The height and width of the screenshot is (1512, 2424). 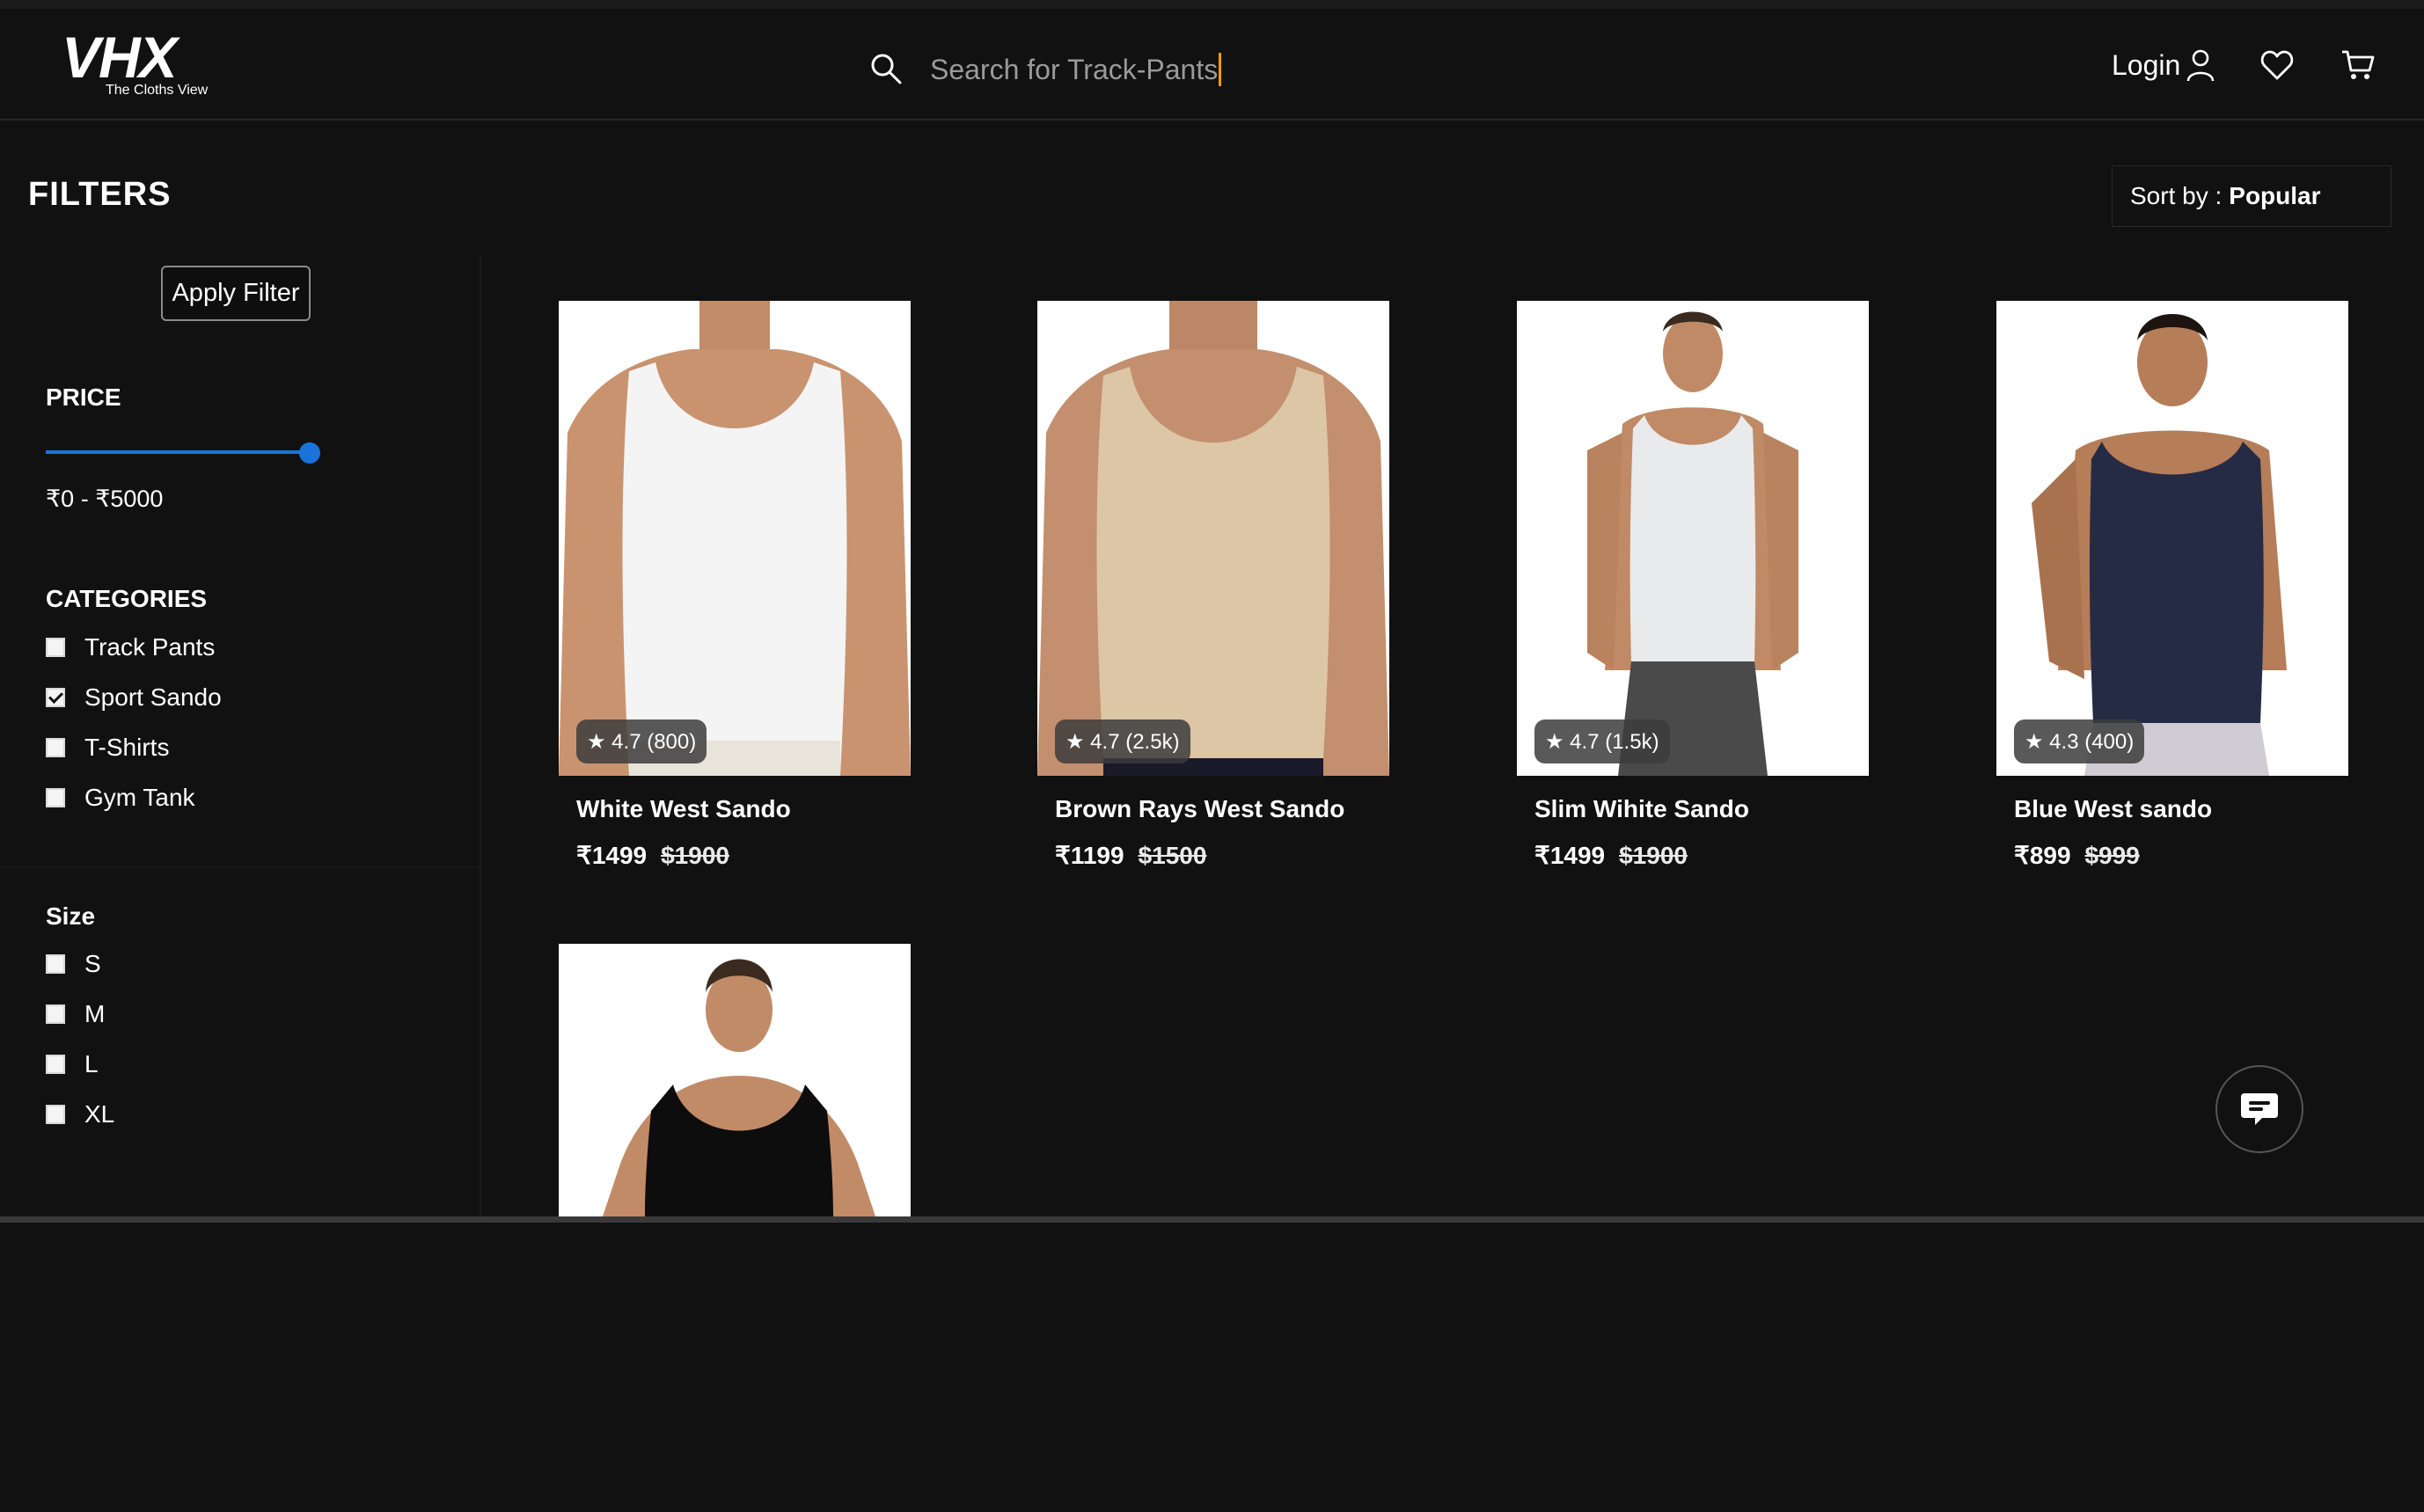 What do you see at coordinates (236, 293) in the screenshot?
I see `apply-filter-button: Apply Filter` at bounding box center [236, 293].